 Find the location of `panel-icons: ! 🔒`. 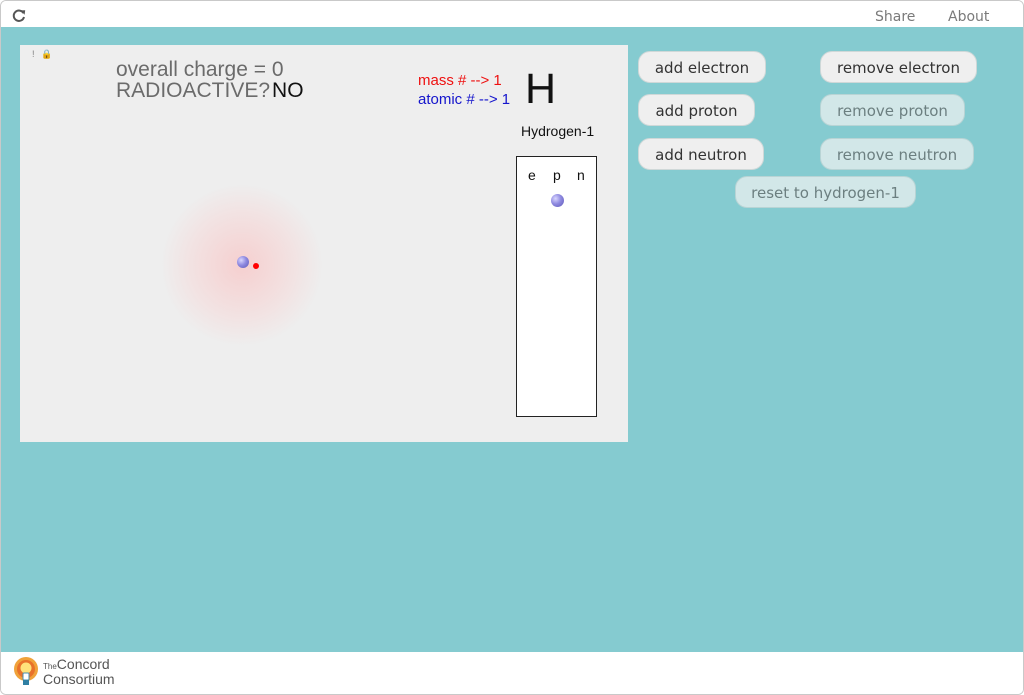

panel-icons: ! 🔒 is located at coordinates (43, 54).